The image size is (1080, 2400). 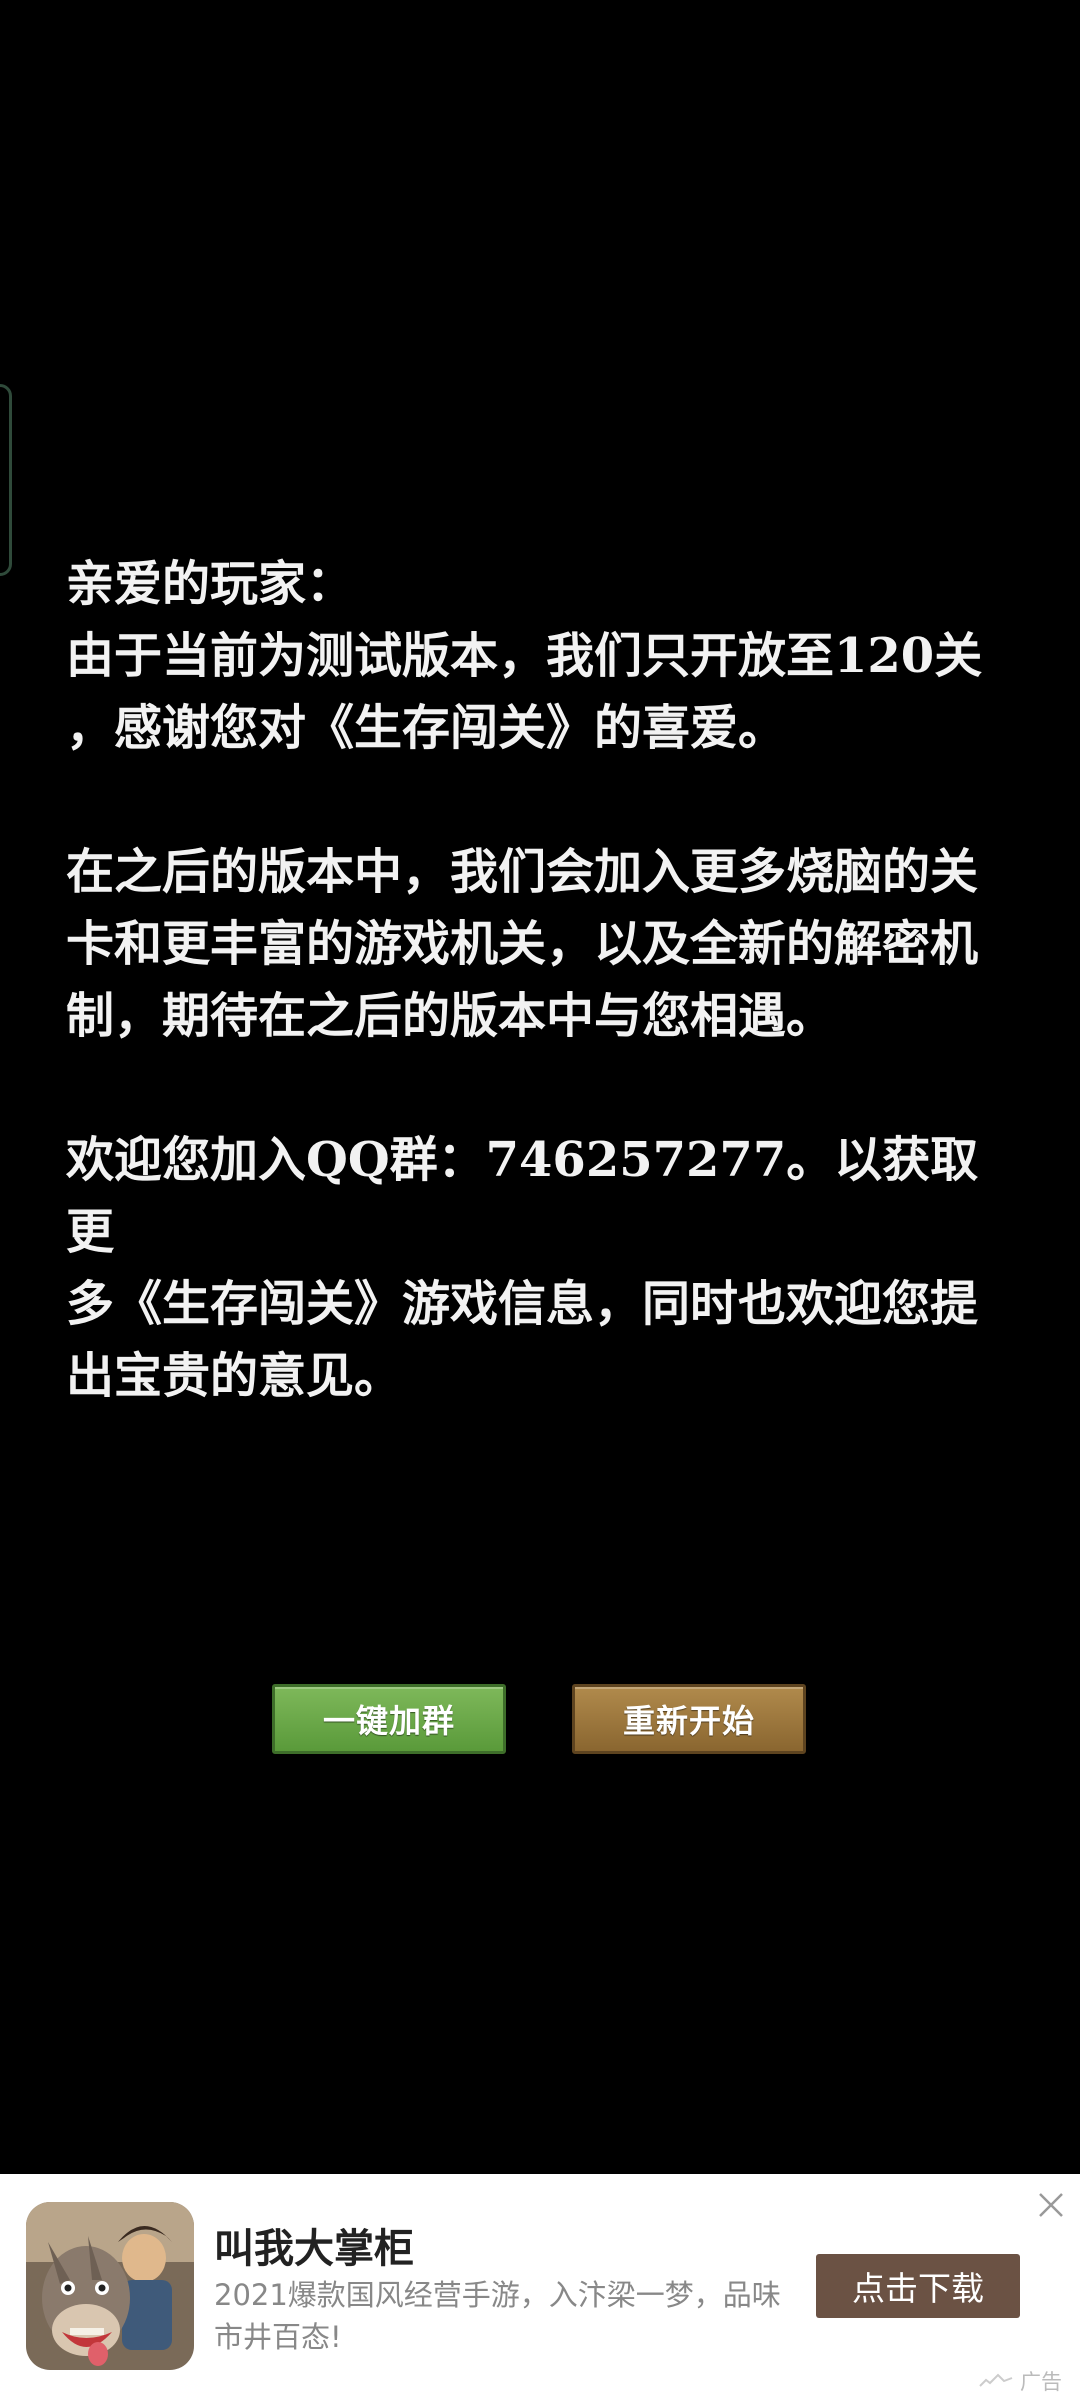 I want to click on close-icon, so click(x=1051, y=2205).